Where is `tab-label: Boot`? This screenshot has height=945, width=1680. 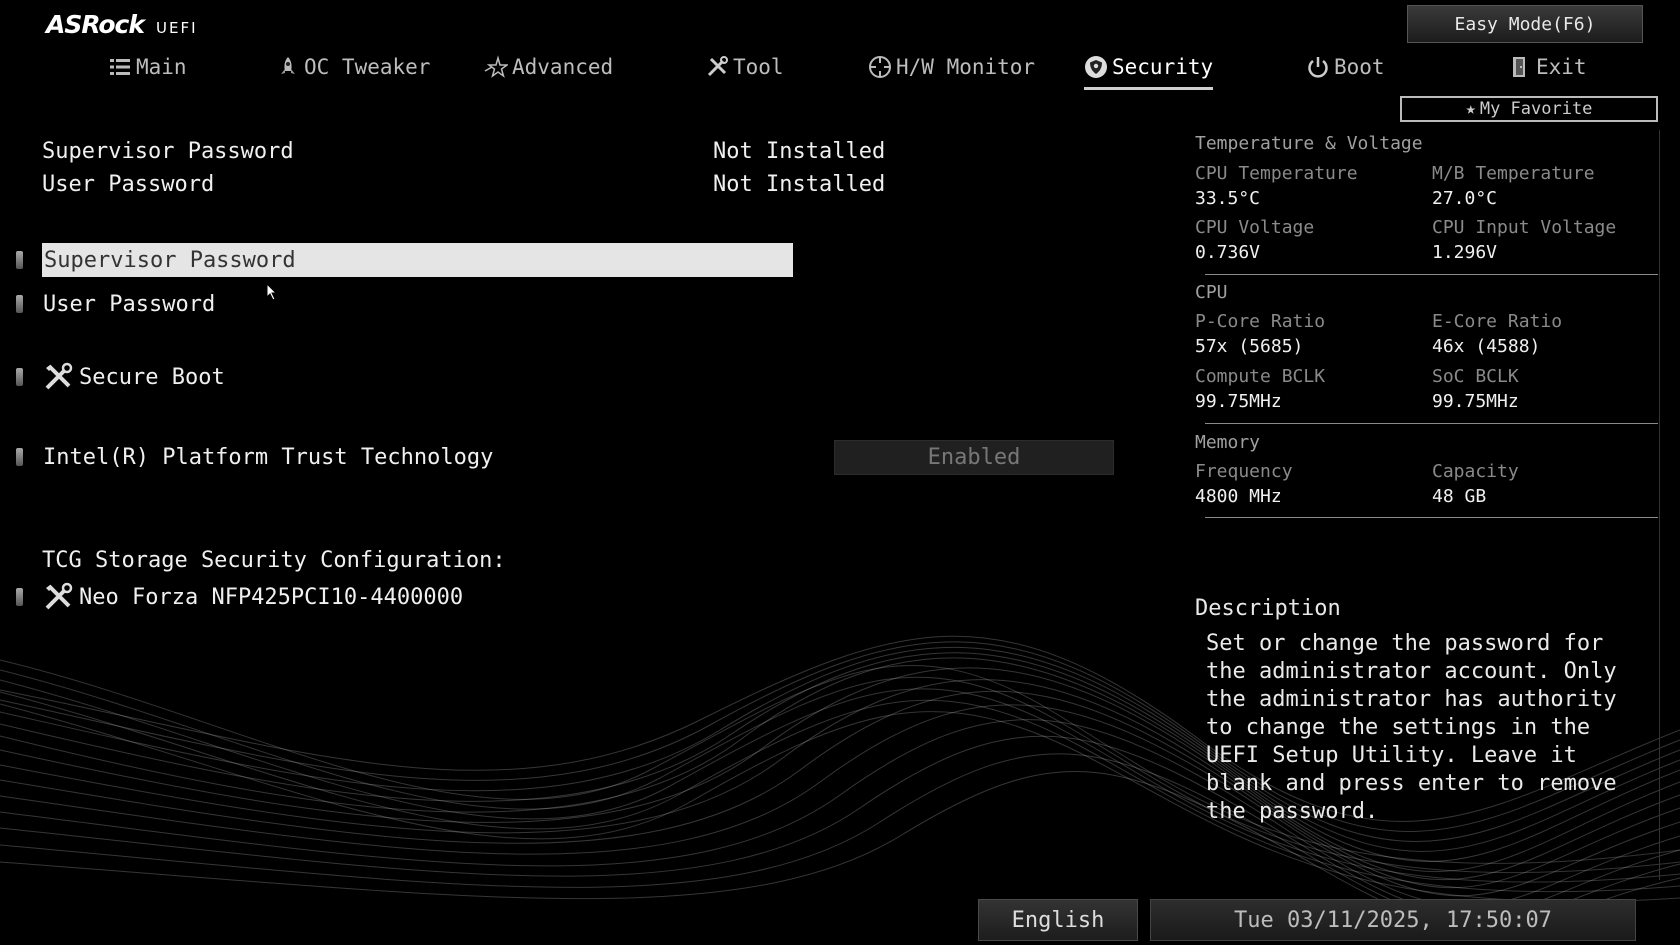 tab-label: Boot is located at coordinates (1359, 67).